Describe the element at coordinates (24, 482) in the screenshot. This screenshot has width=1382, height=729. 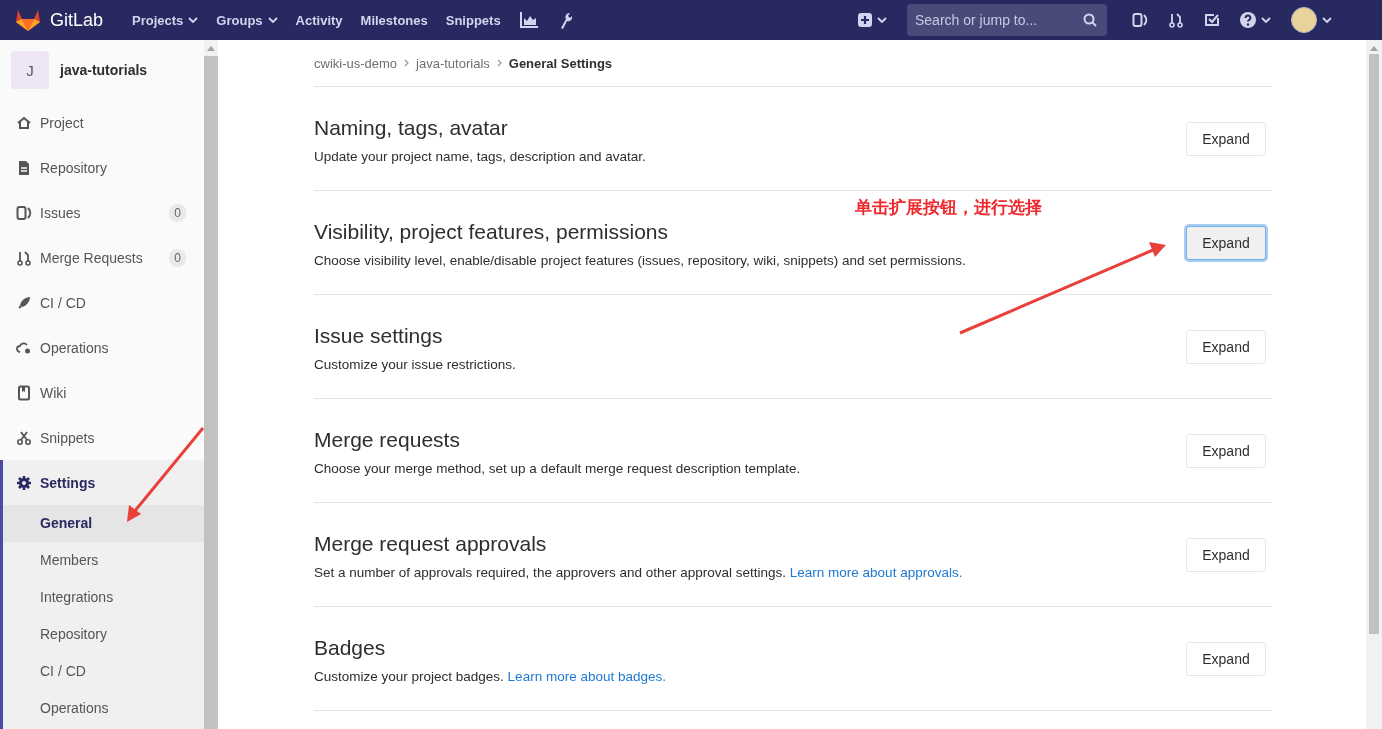
I see `gear-icon` at that location.